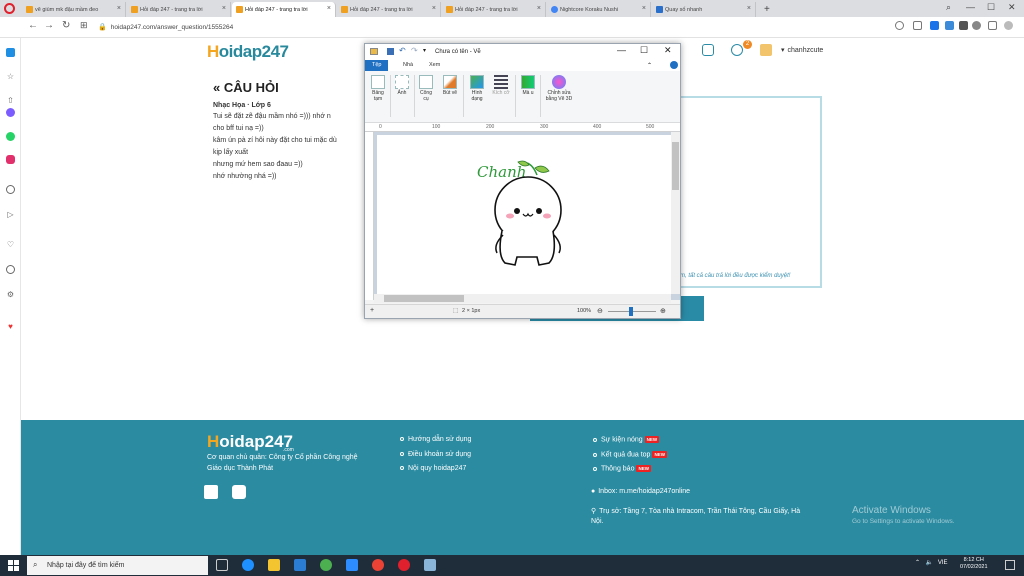 The image size is (1024, 576). Describe the element at coordinates (640, 491) in the screenshot. I see `footer-inbox: ● Inbox: m.me/hoidap247online` at that location.